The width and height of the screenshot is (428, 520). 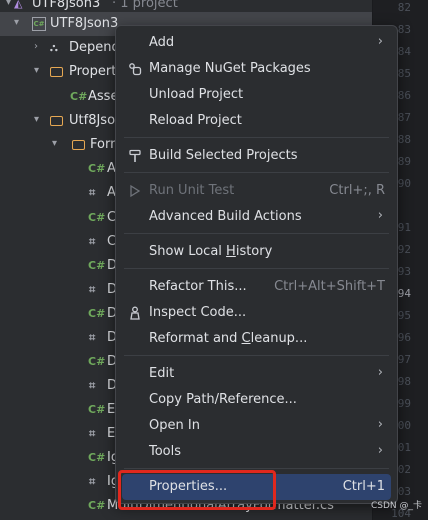 What do you see at coordinates (404, 359) in the screenshot?
I see `line-number: 97` at bounding box center [404, 359].